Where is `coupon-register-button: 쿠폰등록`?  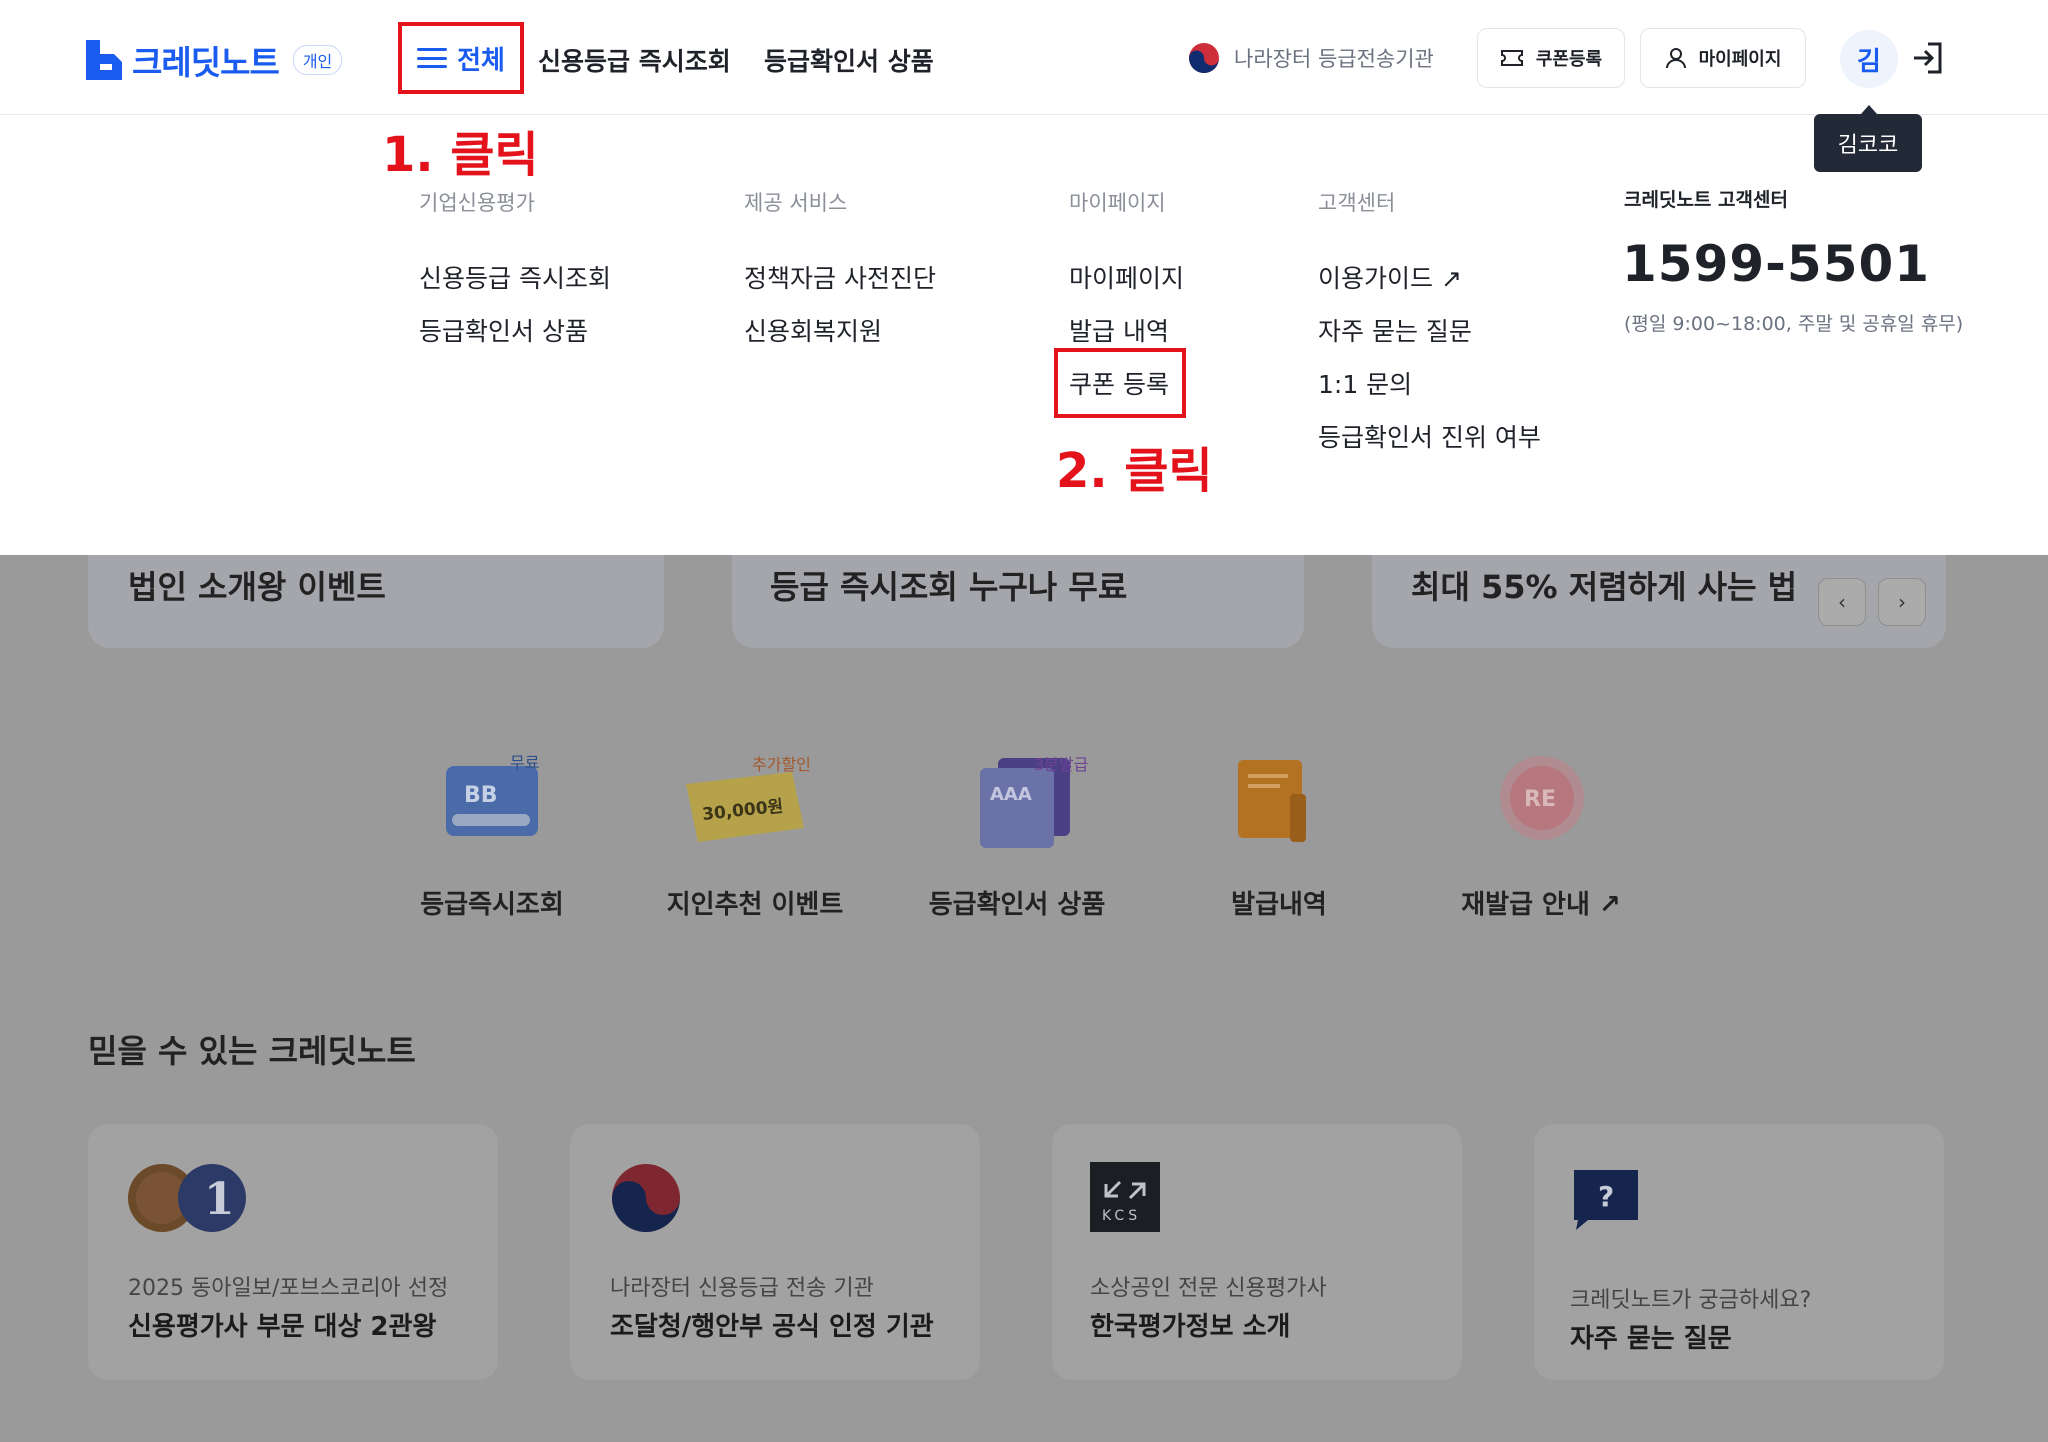
coupon-register-button: 쿠폰등록 is located at coordinates (1551, 58).